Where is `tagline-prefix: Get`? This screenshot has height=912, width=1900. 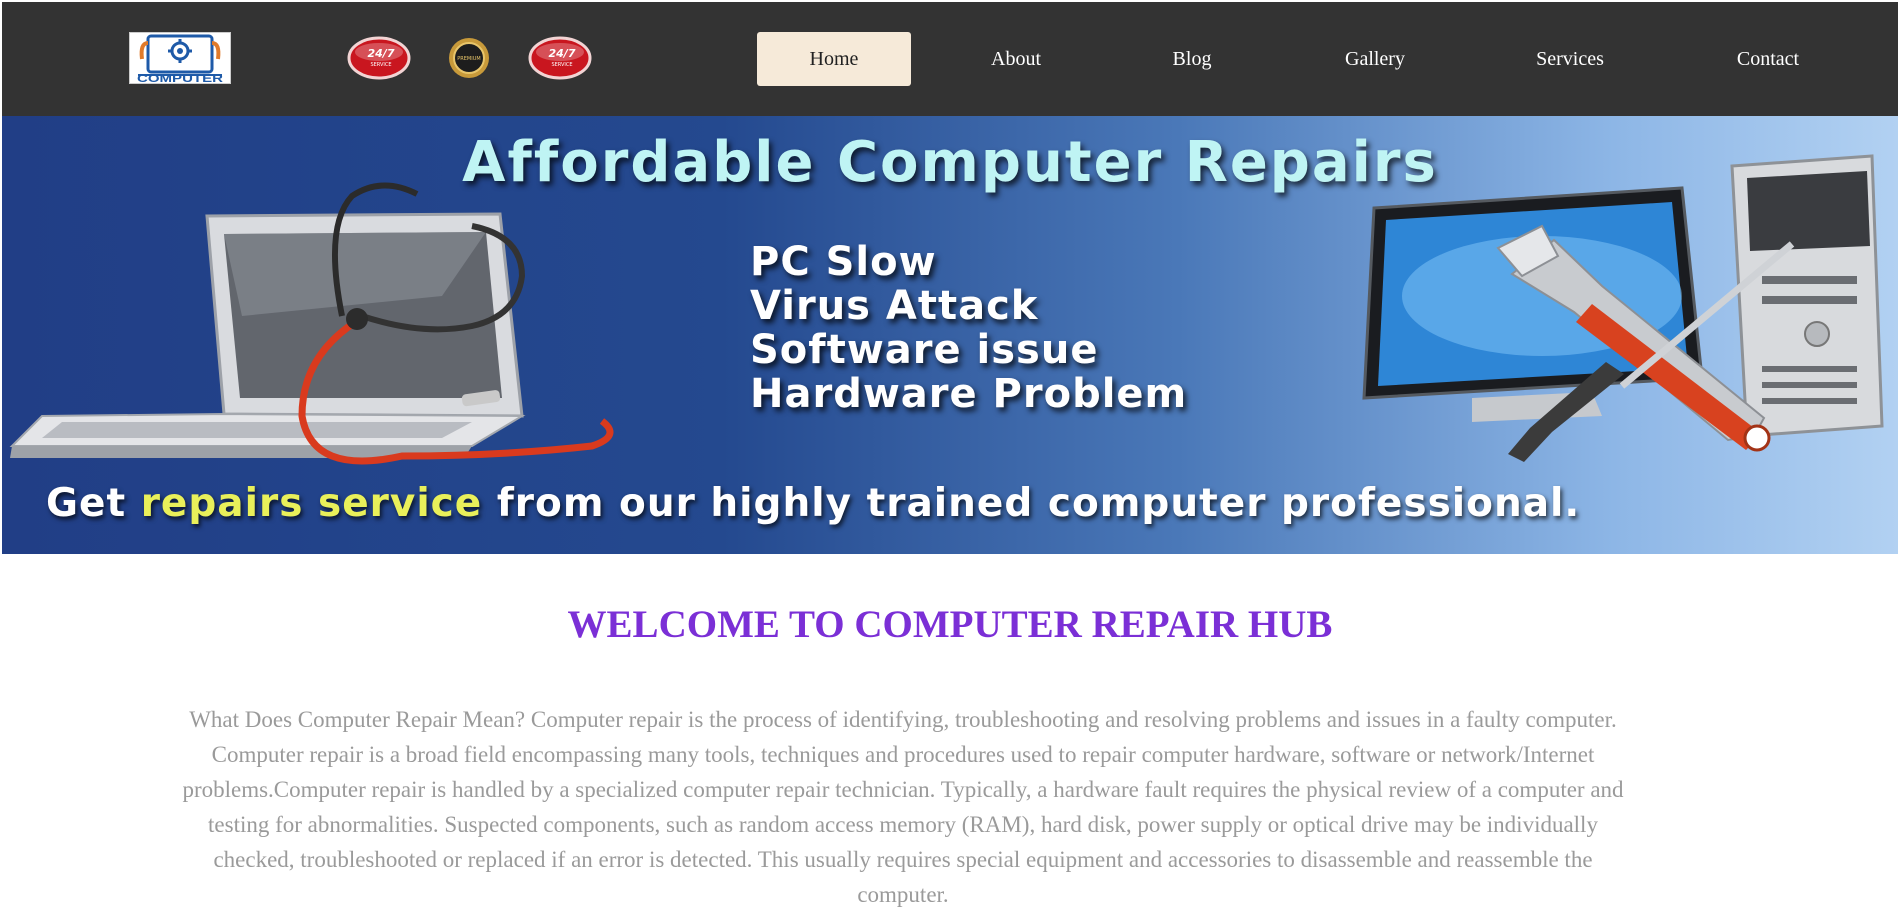 tagline-prefix: Get is located at coordinates (86, 503).